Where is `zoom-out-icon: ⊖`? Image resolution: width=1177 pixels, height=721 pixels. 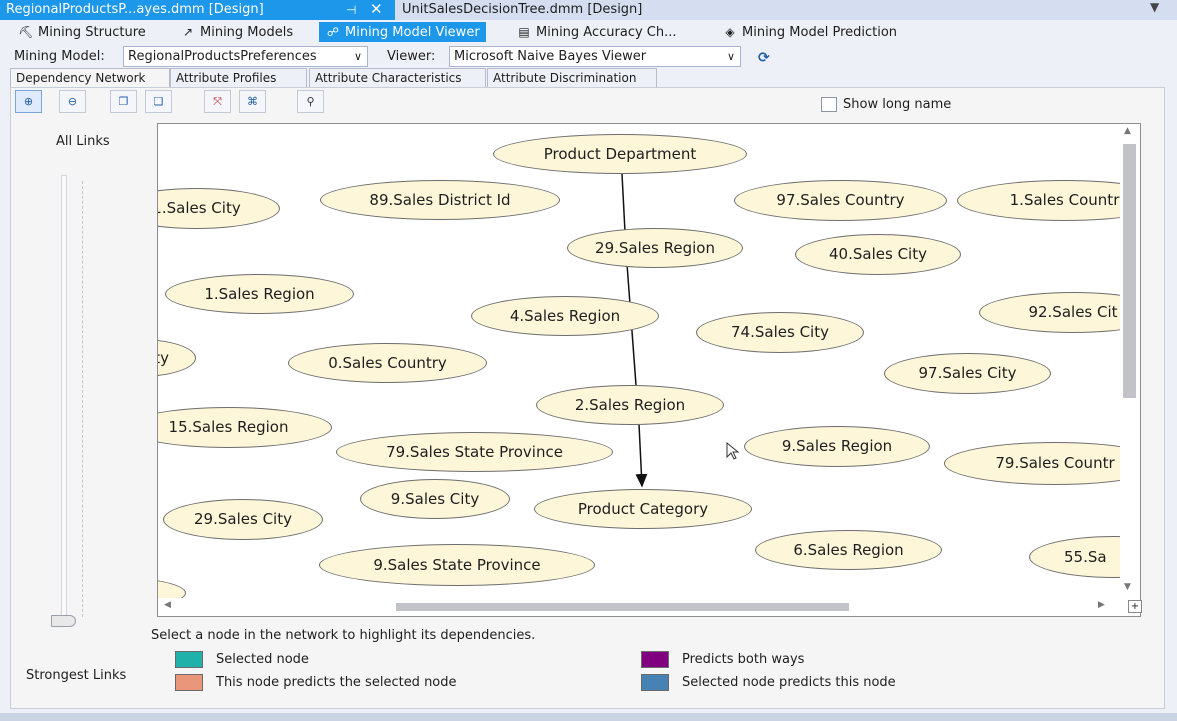 zoom-out-icon: ⊖ is located at coordinates (72, 101).